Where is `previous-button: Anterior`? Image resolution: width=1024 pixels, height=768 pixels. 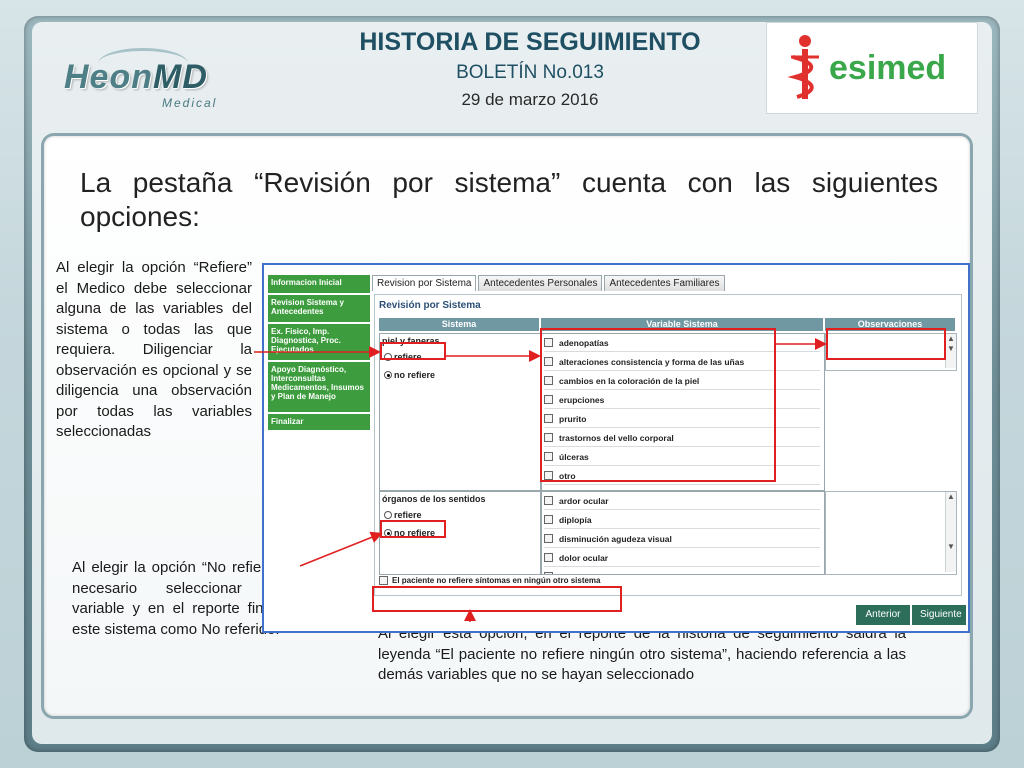
previous-button: Anterior is located at coordinates (883, 615).